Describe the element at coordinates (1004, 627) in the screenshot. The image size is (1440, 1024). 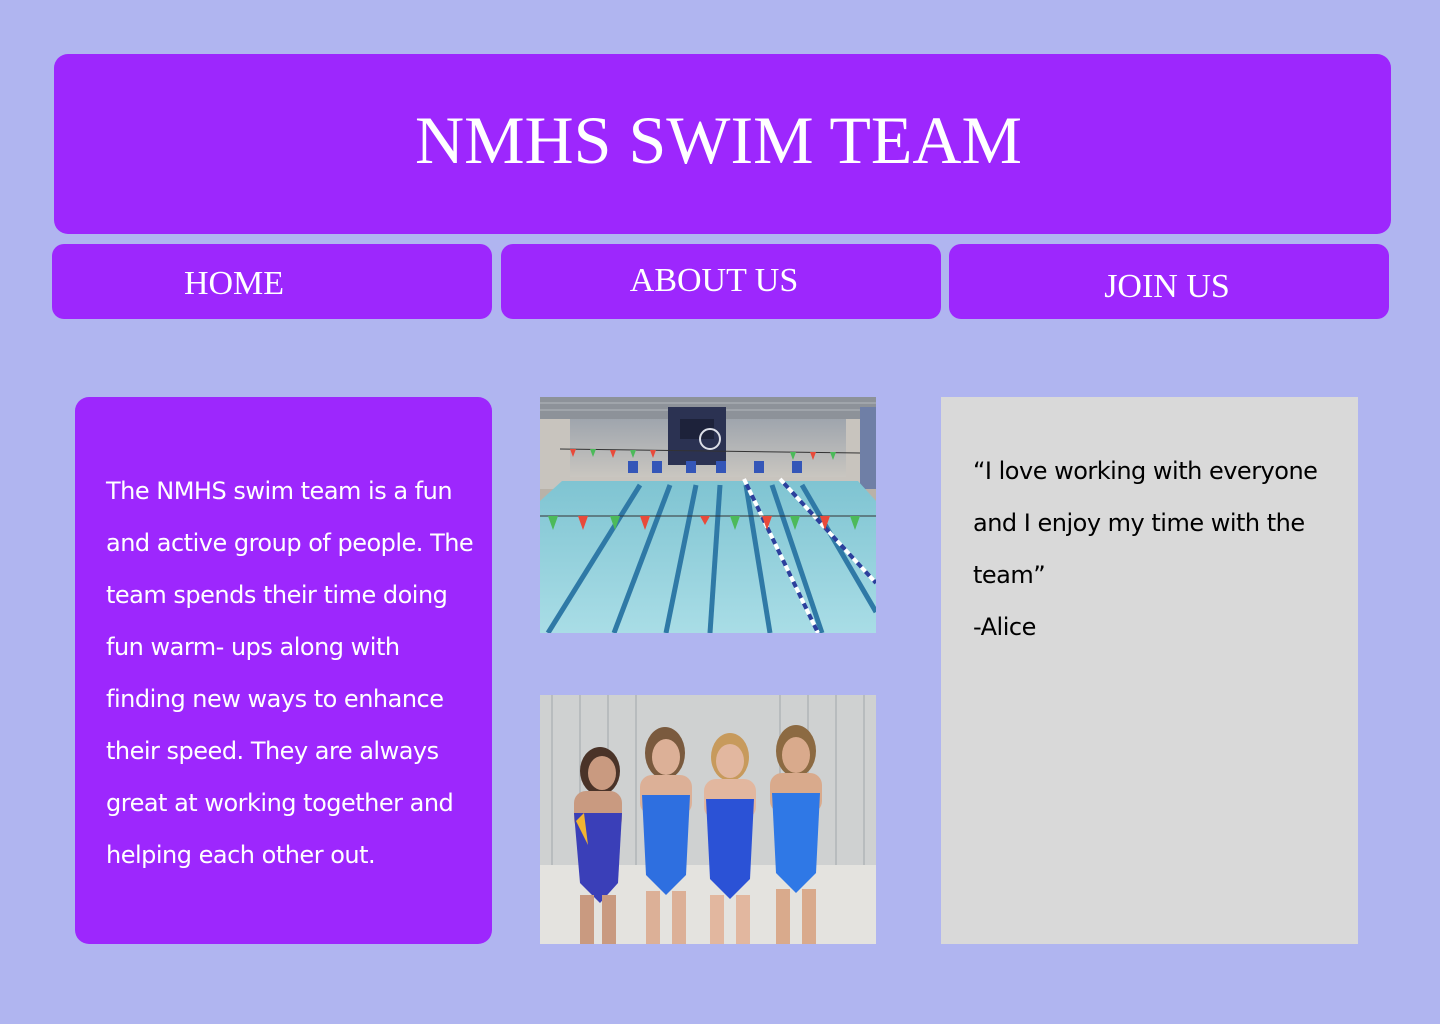
I see `testimonial-author: -Alice` at that location.